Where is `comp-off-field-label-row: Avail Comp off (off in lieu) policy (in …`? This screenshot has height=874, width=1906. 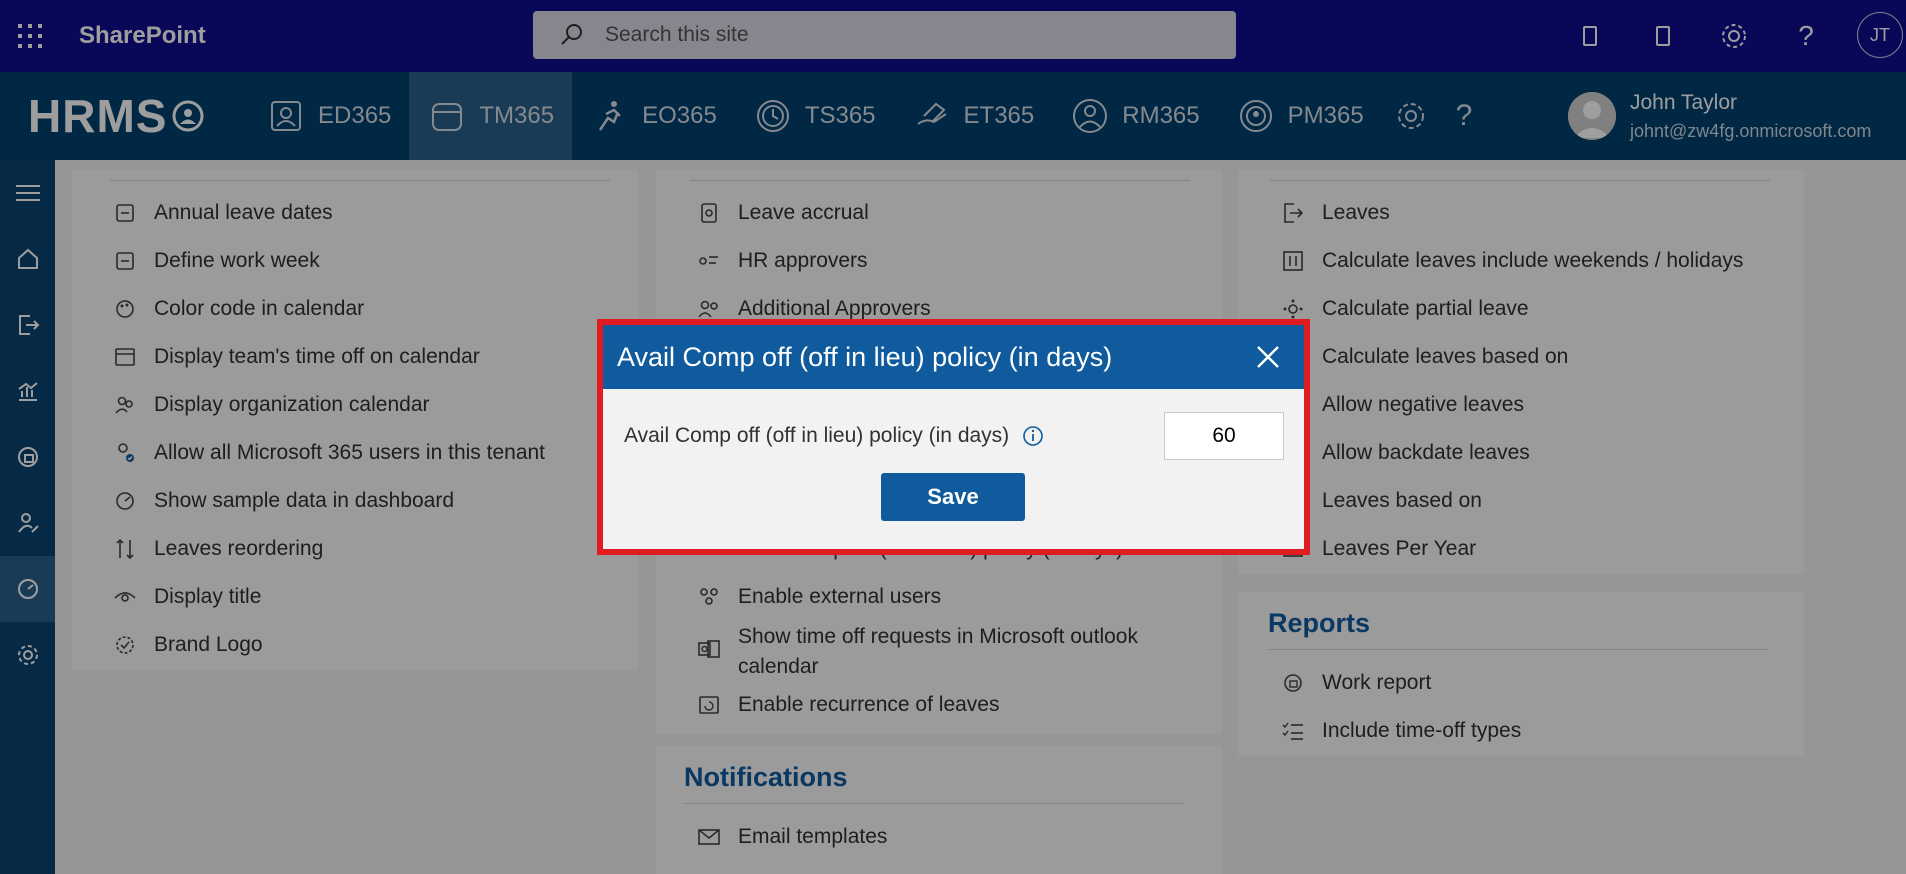
comp-off-field-label-row: Avail Comp off (off in lieu) policy (in … is located at coordinates (834, 436).